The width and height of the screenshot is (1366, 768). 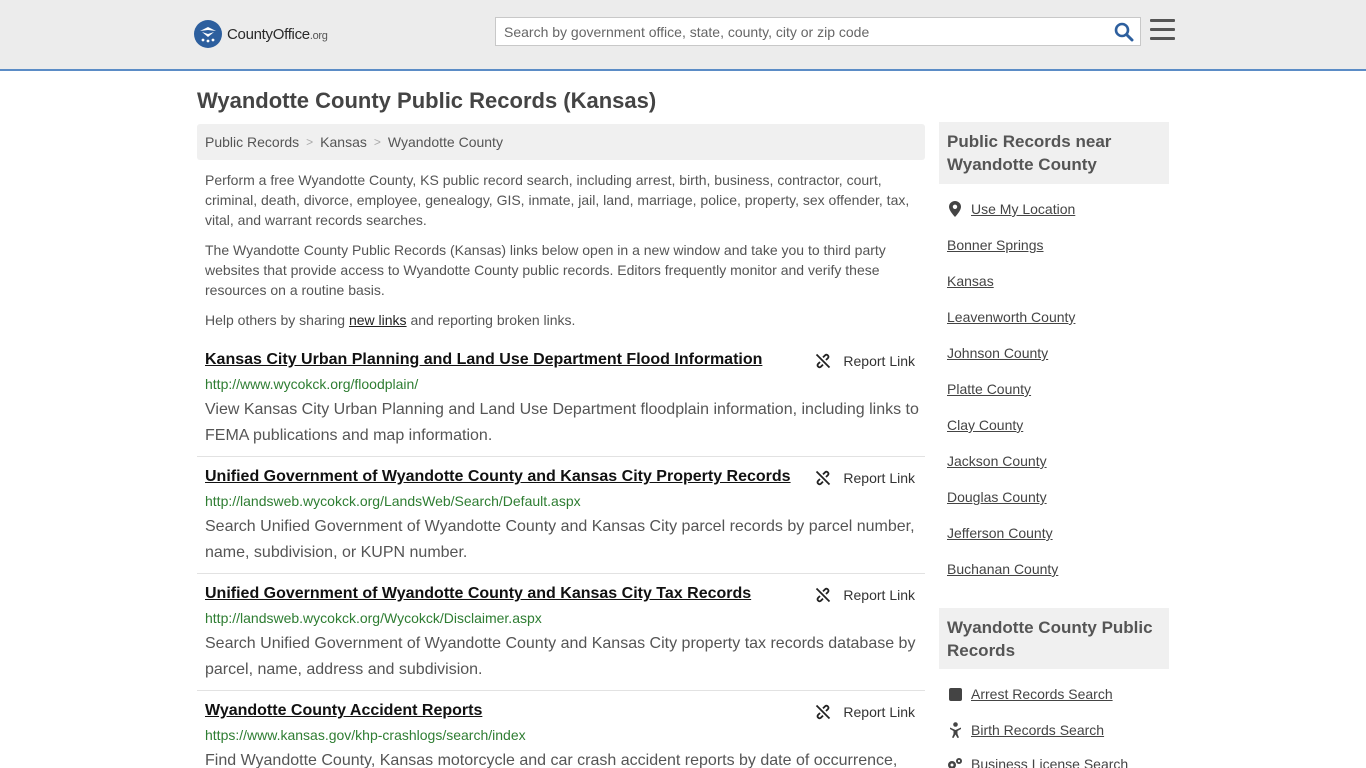 I want to click on logo-suffix-text: .org, so click(x=318, y=35).